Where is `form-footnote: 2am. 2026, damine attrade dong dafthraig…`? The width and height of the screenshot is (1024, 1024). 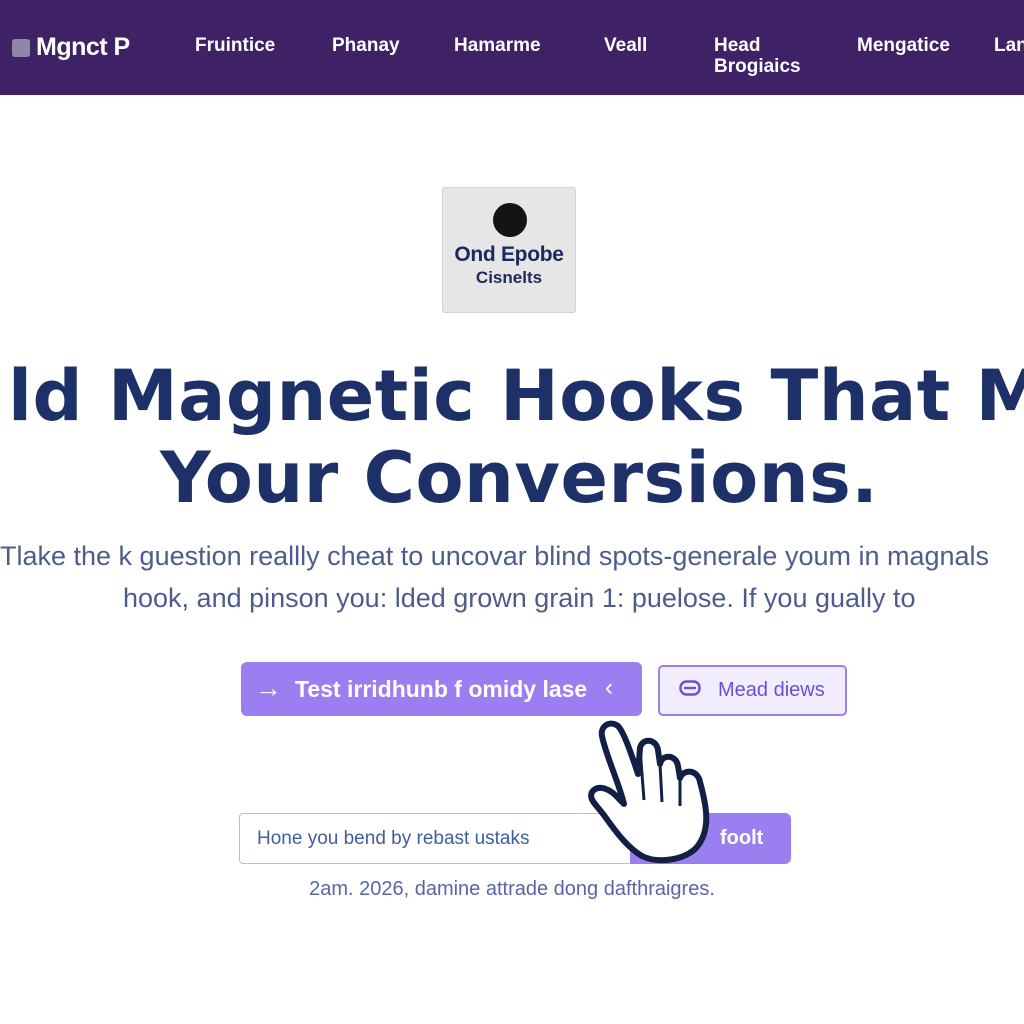
form-footnote: 2am. 2026, damine attrade dong dafthraig… is located at coordinates (512, 889).